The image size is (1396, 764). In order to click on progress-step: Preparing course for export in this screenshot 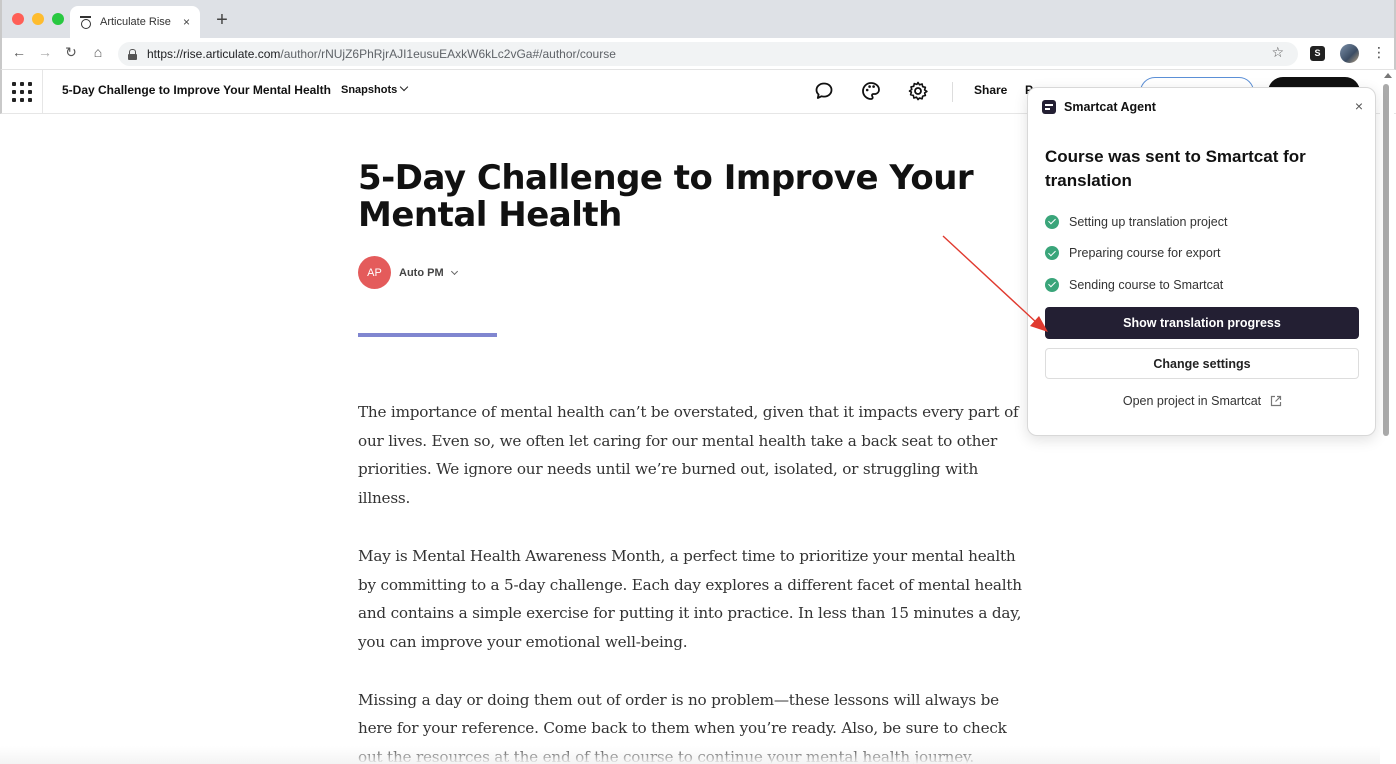, I will do `click(1136, 254)`.